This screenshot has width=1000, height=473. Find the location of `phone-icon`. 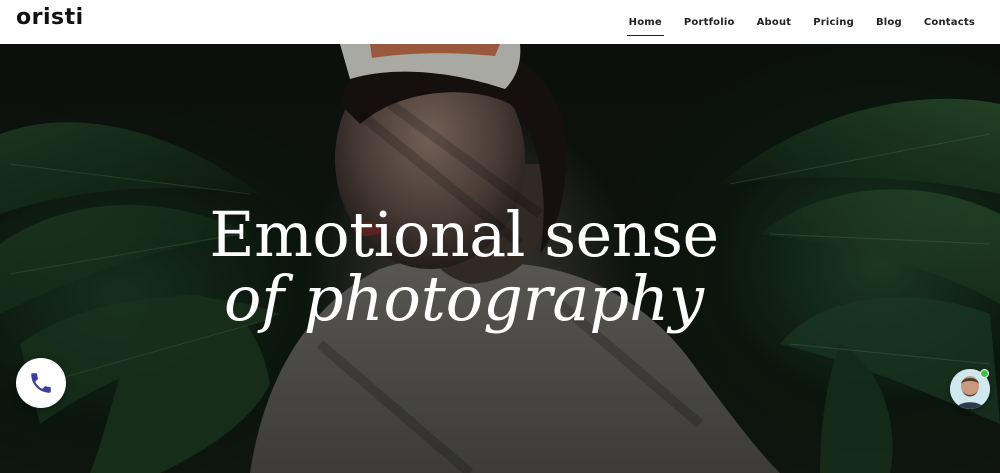

phone-icon is located at coordinates (41, 383).